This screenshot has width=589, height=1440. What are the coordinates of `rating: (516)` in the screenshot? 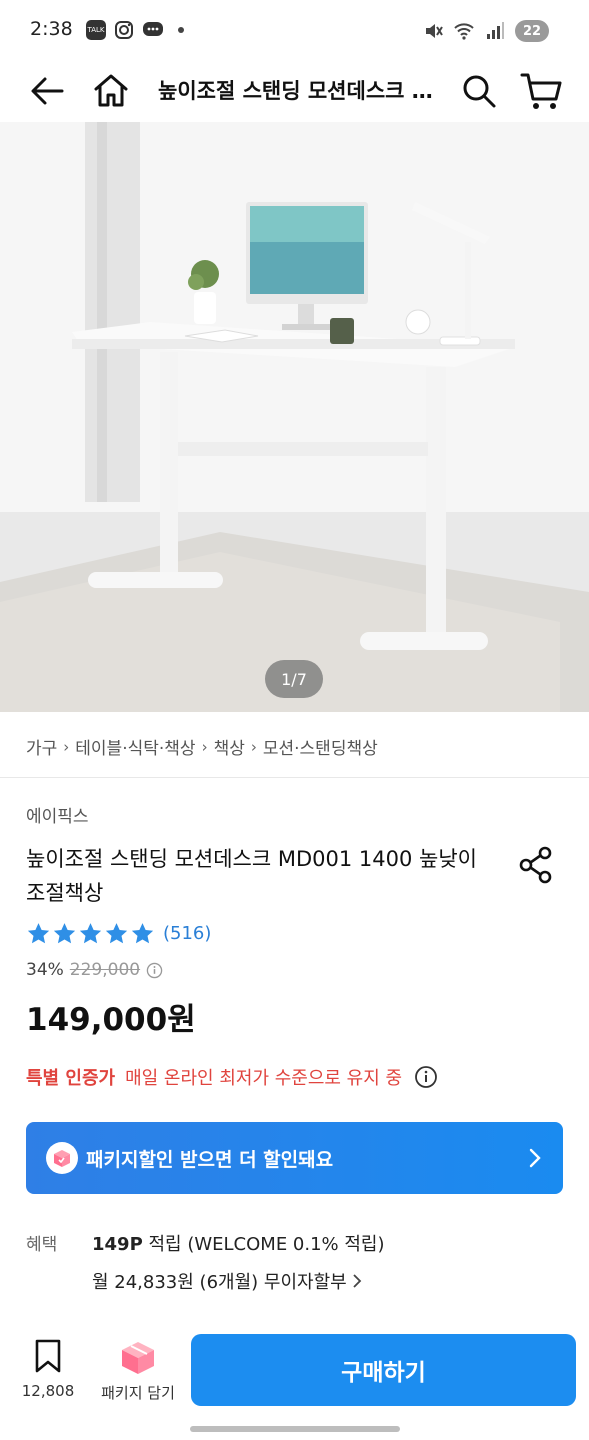 It's located at (118, 933).